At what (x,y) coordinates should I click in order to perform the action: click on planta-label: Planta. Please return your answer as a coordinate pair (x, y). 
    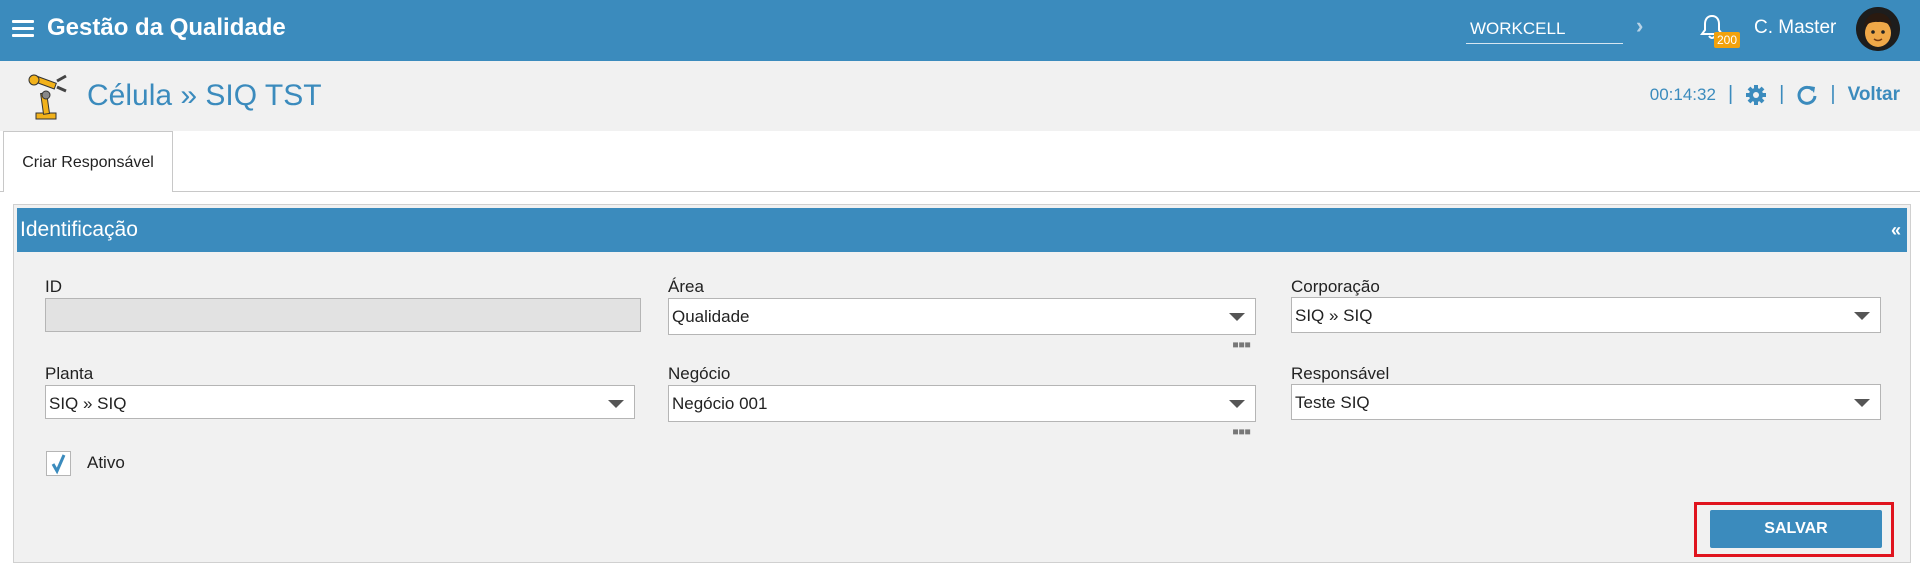
    Looking at the image, I should click on (69, 373).